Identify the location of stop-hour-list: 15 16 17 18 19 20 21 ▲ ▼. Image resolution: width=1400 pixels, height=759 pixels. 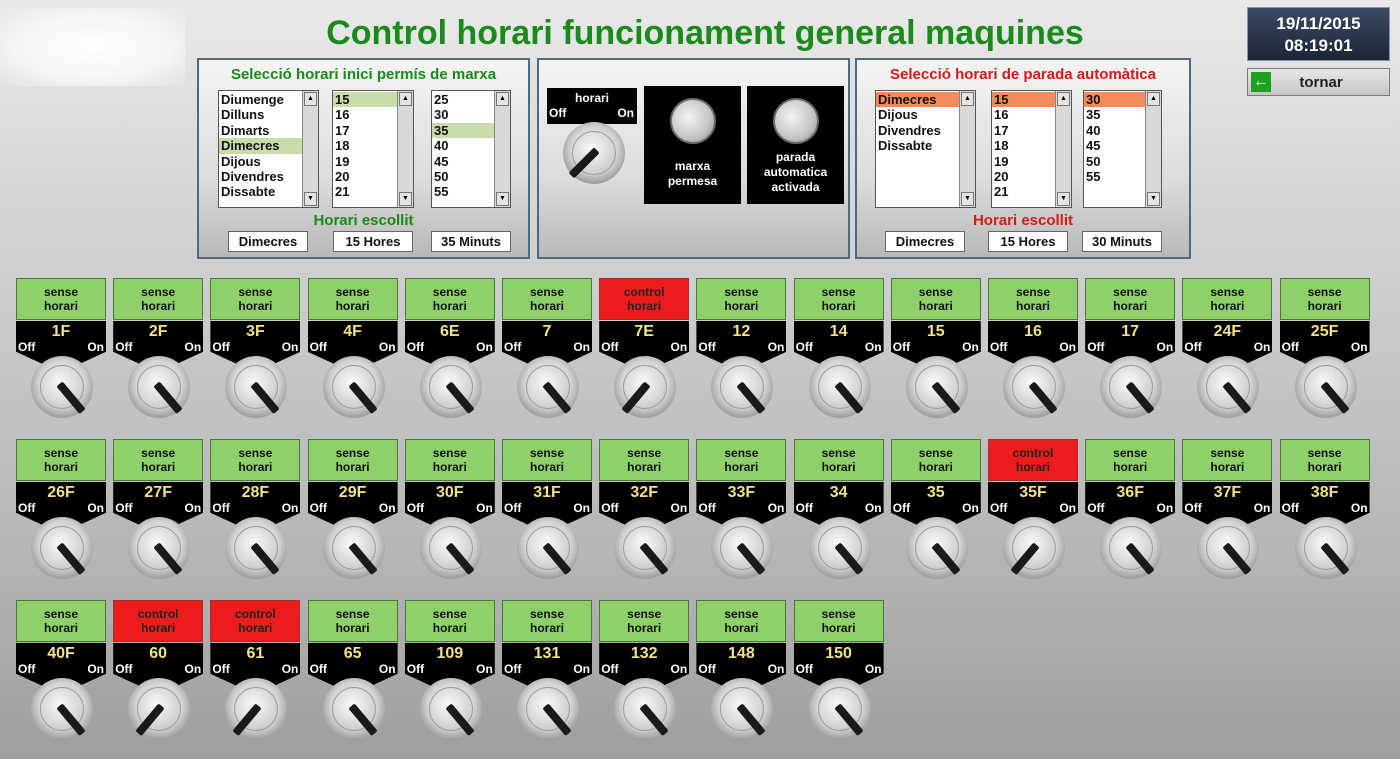
(1031, 149).